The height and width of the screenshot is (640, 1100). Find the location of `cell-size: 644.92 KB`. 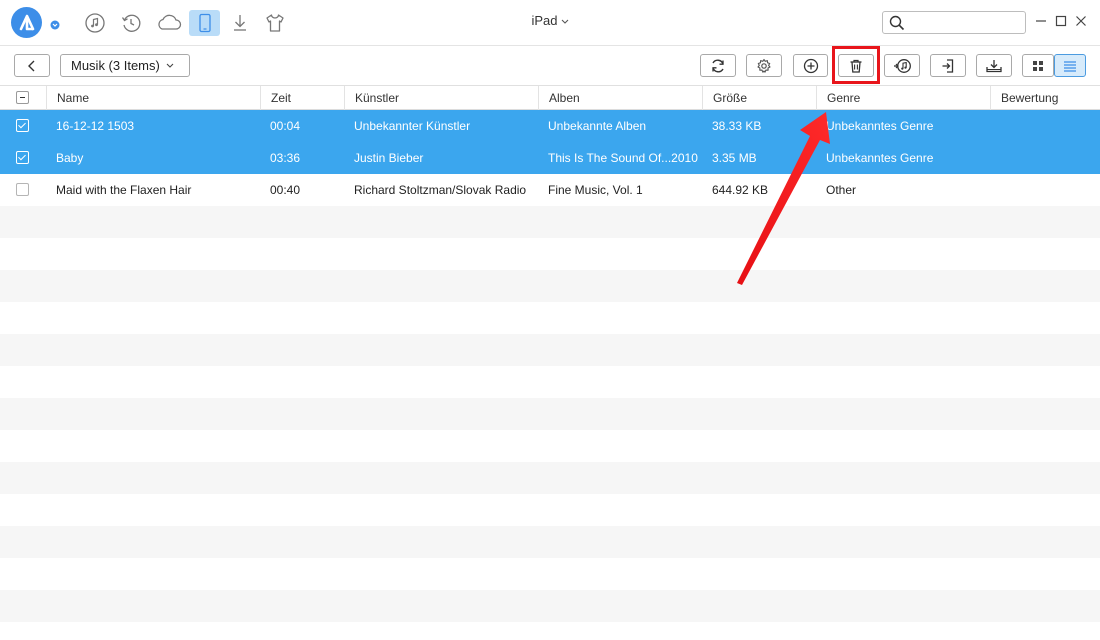

cell-size: 644.92 KB is located at coordinates (740, 190).